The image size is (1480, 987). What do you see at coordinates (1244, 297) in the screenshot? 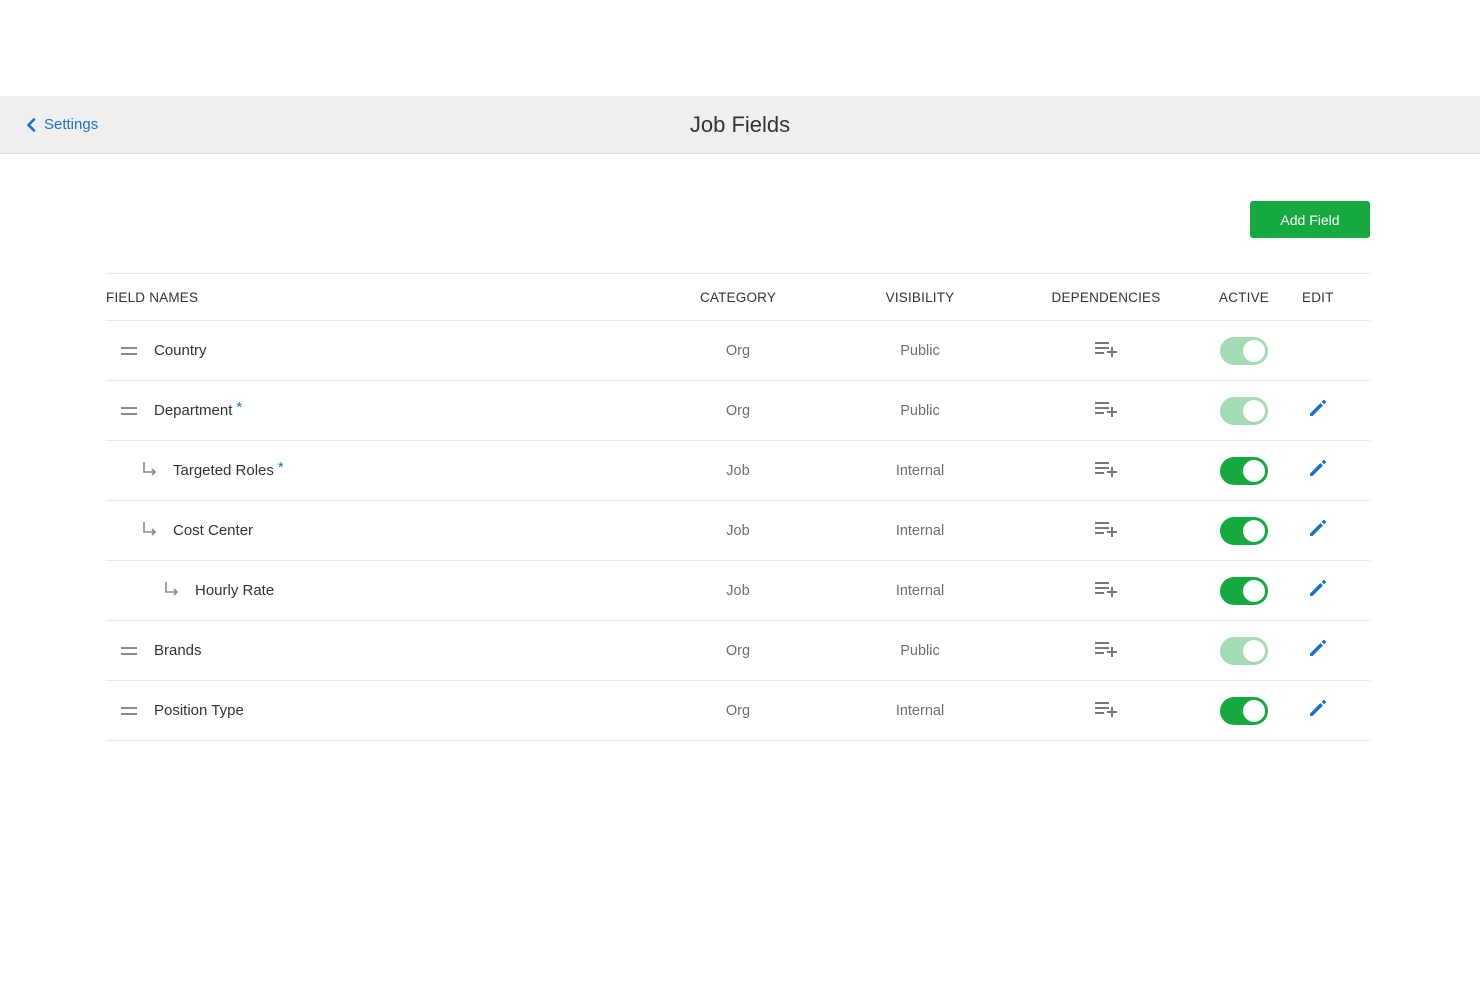
I see `header-active: ACTIVE` at bounding box center [1244, 297].